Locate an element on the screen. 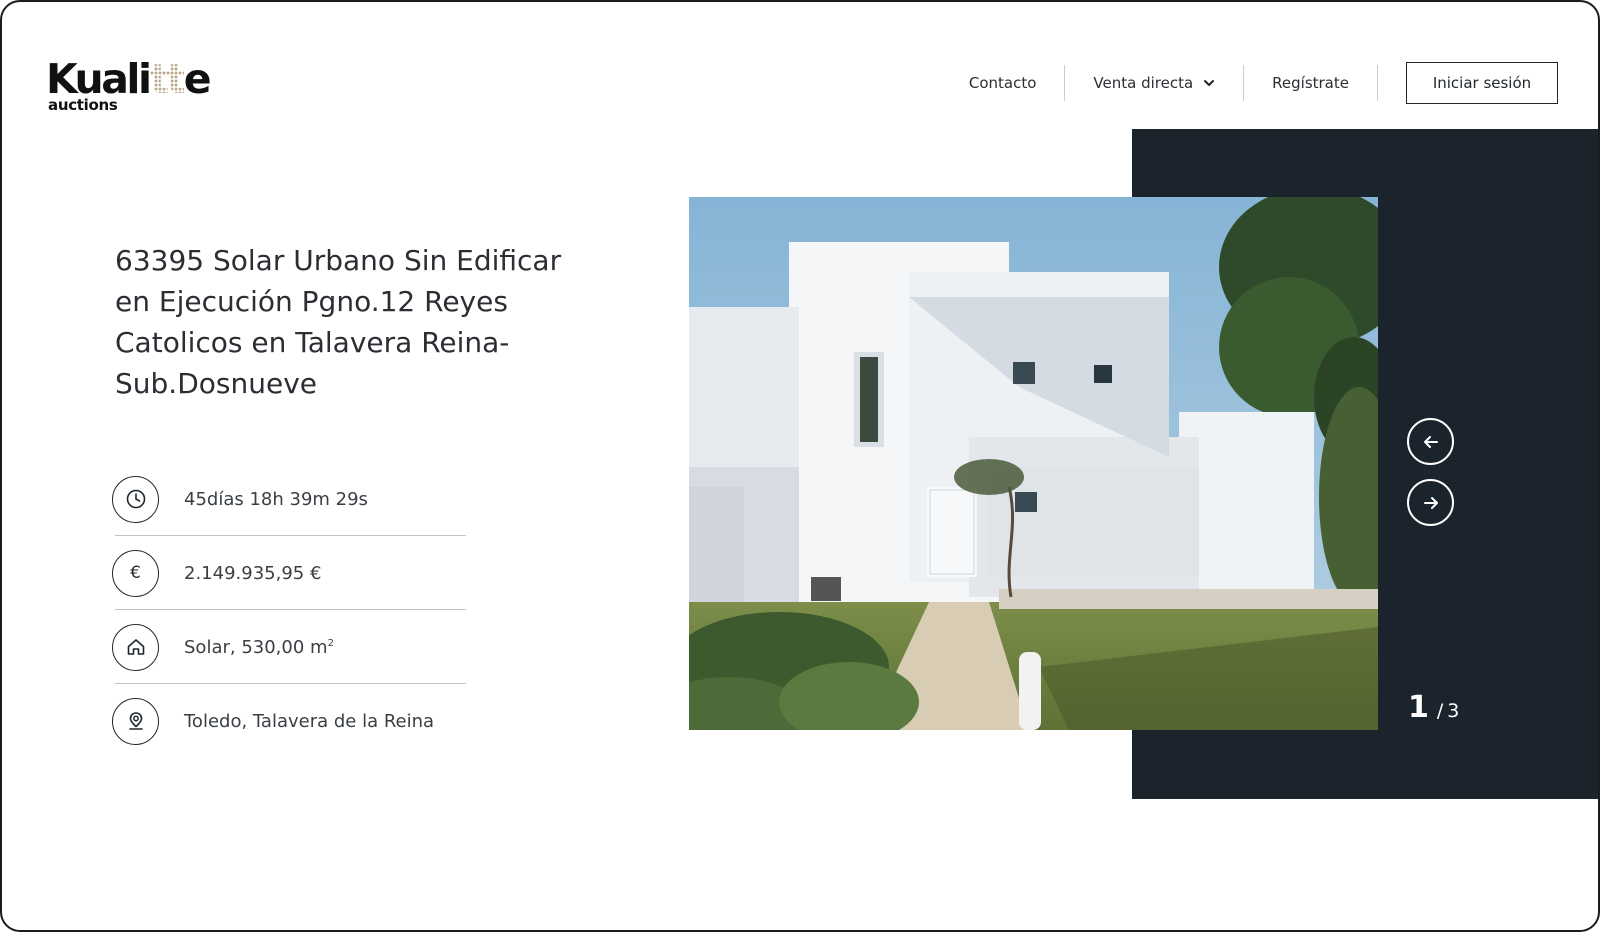 The image size is (1600, 932). detail-row-surface: Solar, 530,00 m2 is located at coordinates (289, 647).